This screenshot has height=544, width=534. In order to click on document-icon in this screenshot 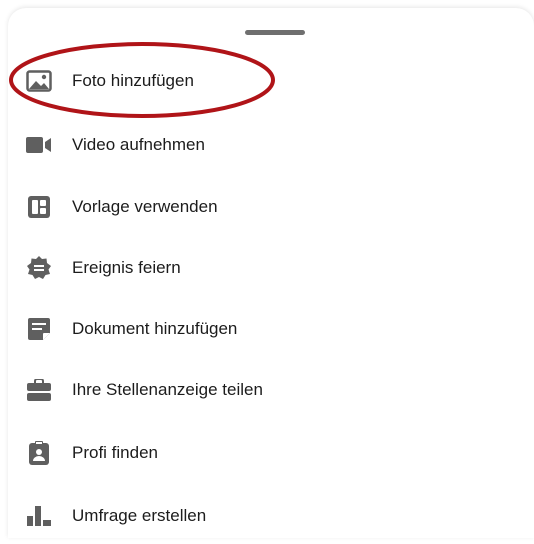, I will do `click(39, 329)`.